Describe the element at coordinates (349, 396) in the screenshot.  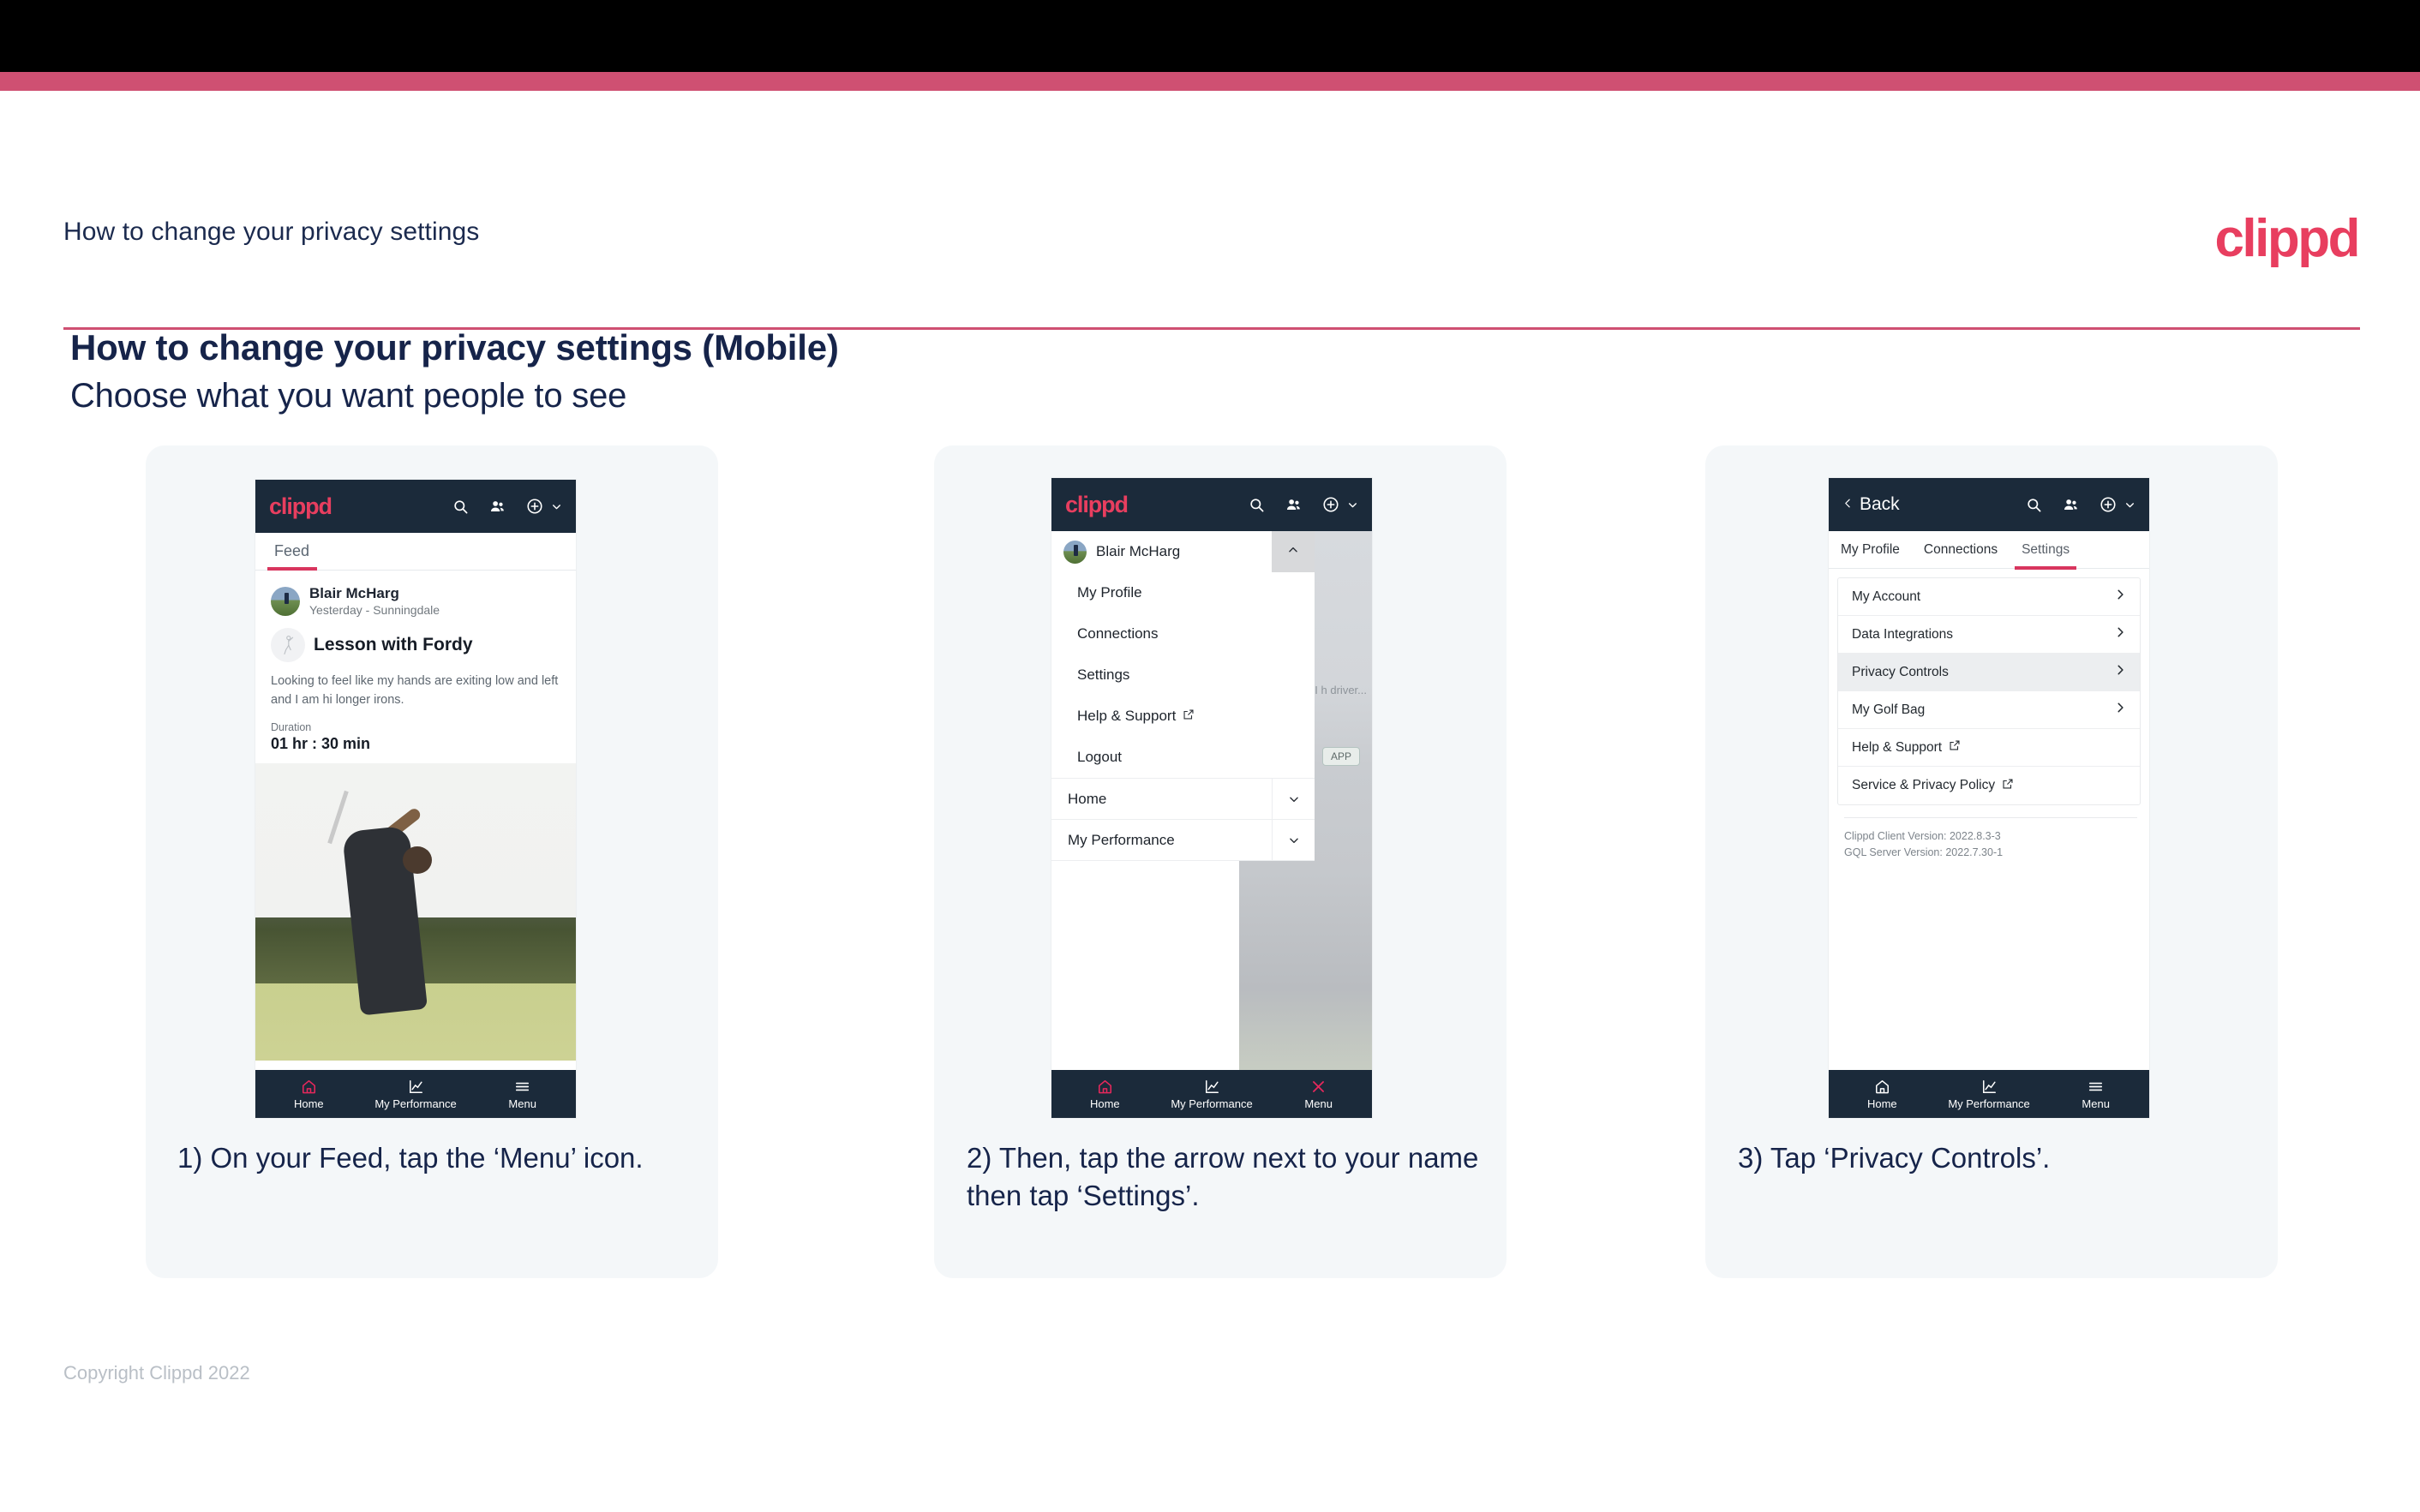
I see `page-subtitle: Choose what you want people to see` at that location.